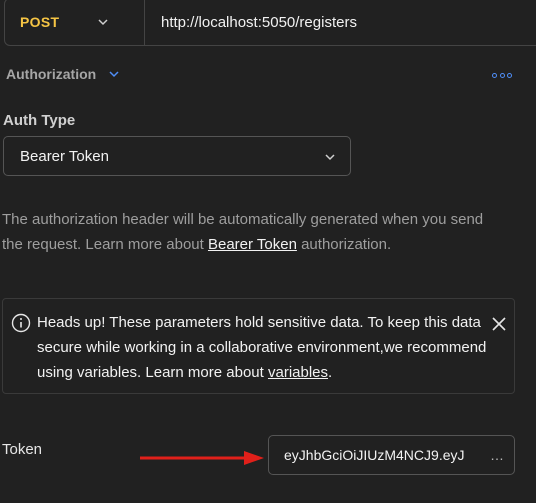 The width and height of the screenshot is (536, 503). What do you see at coordinates (330, 372) in the screenshot?
I see `banner-text-suffix: .` at bounding box center [330, 372].